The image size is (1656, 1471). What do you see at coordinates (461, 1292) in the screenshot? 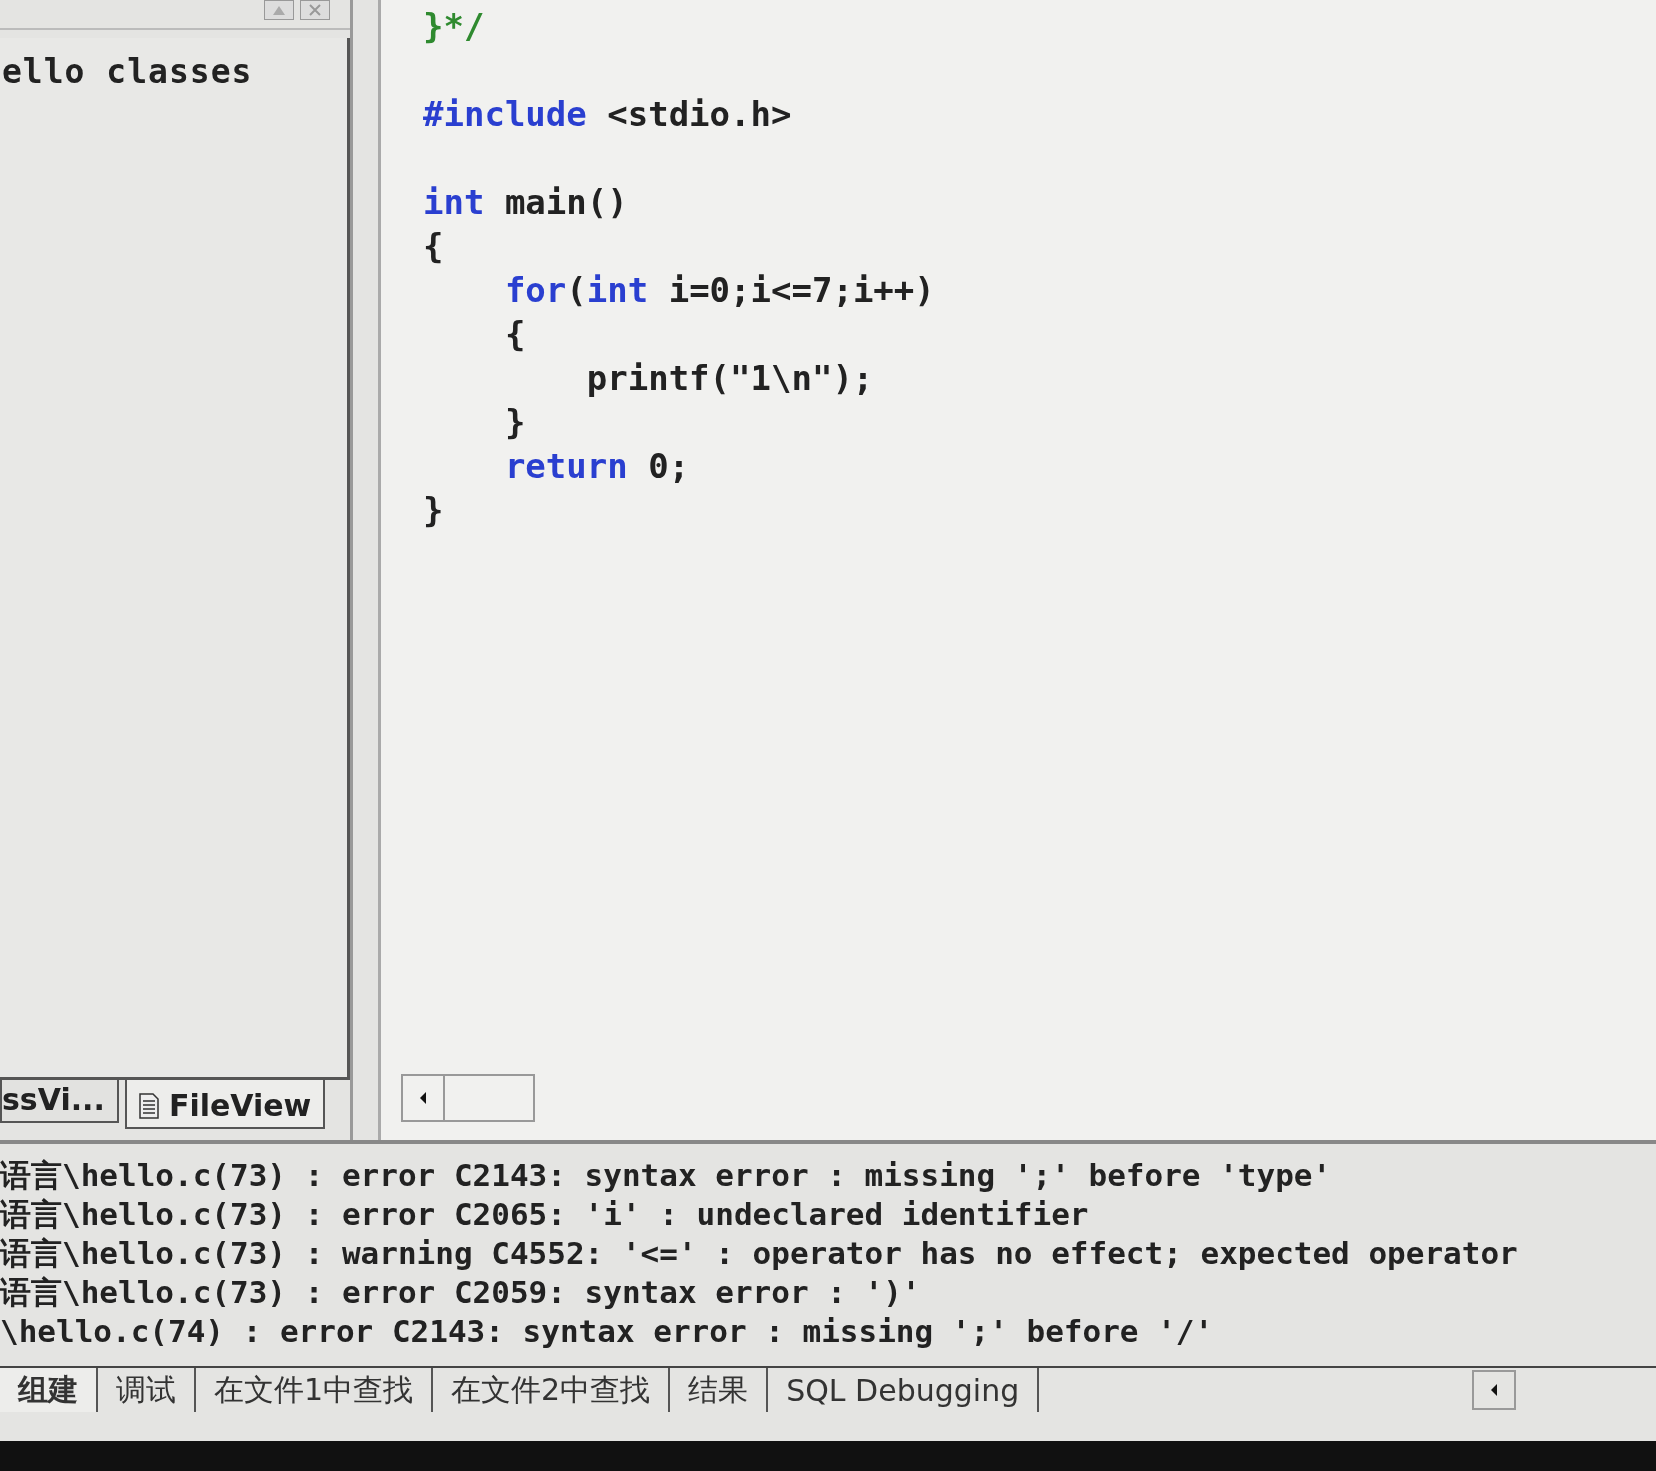
I see `output-line: 语言\hello.c(73) : error C2059: syntax error : ')'` at bounding box center [461, 1292].